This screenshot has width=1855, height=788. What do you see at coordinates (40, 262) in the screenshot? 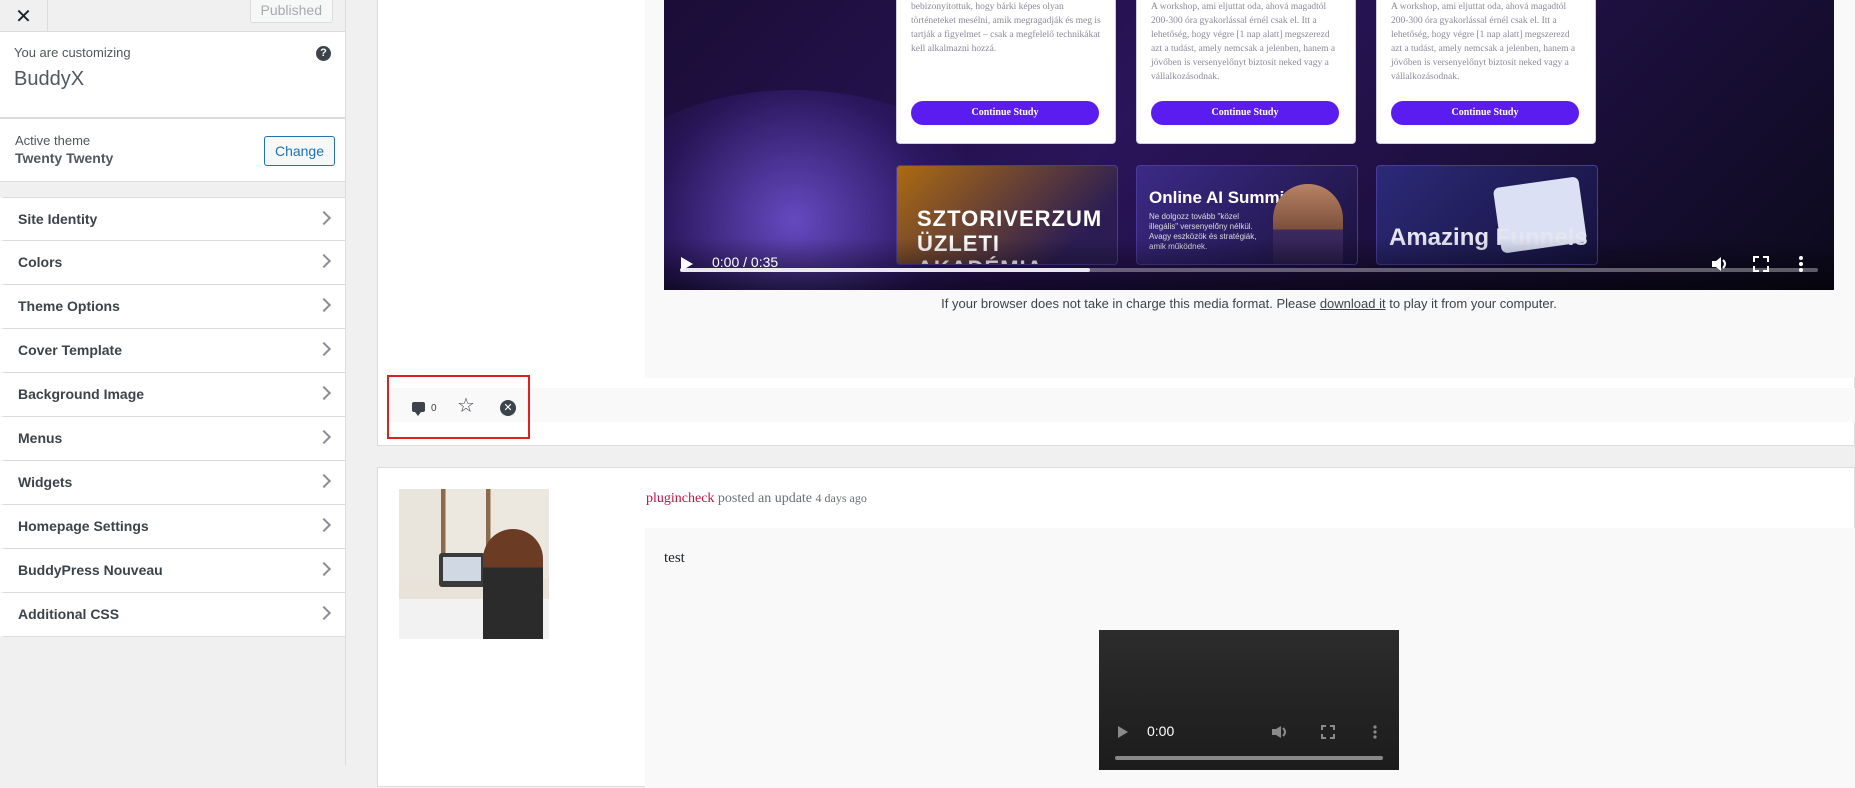
I see `menu-item-label: Colors` at bounding box center [40, 262].